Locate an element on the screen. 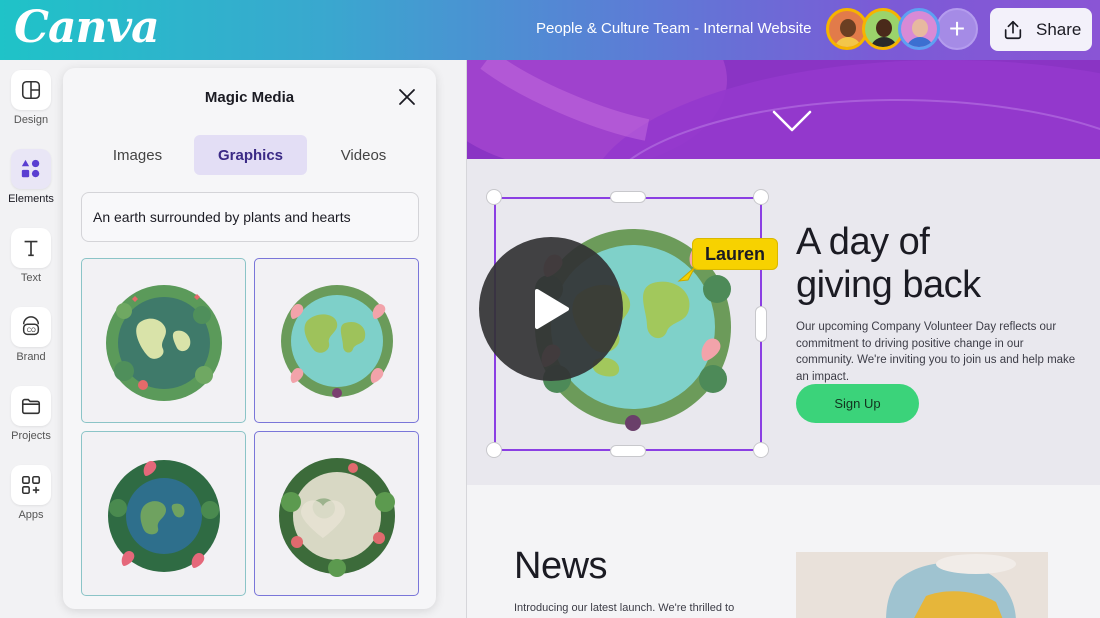 This screenshot has height=618, width=1100. collaborator-avatar is located at coordinates (919, 29).